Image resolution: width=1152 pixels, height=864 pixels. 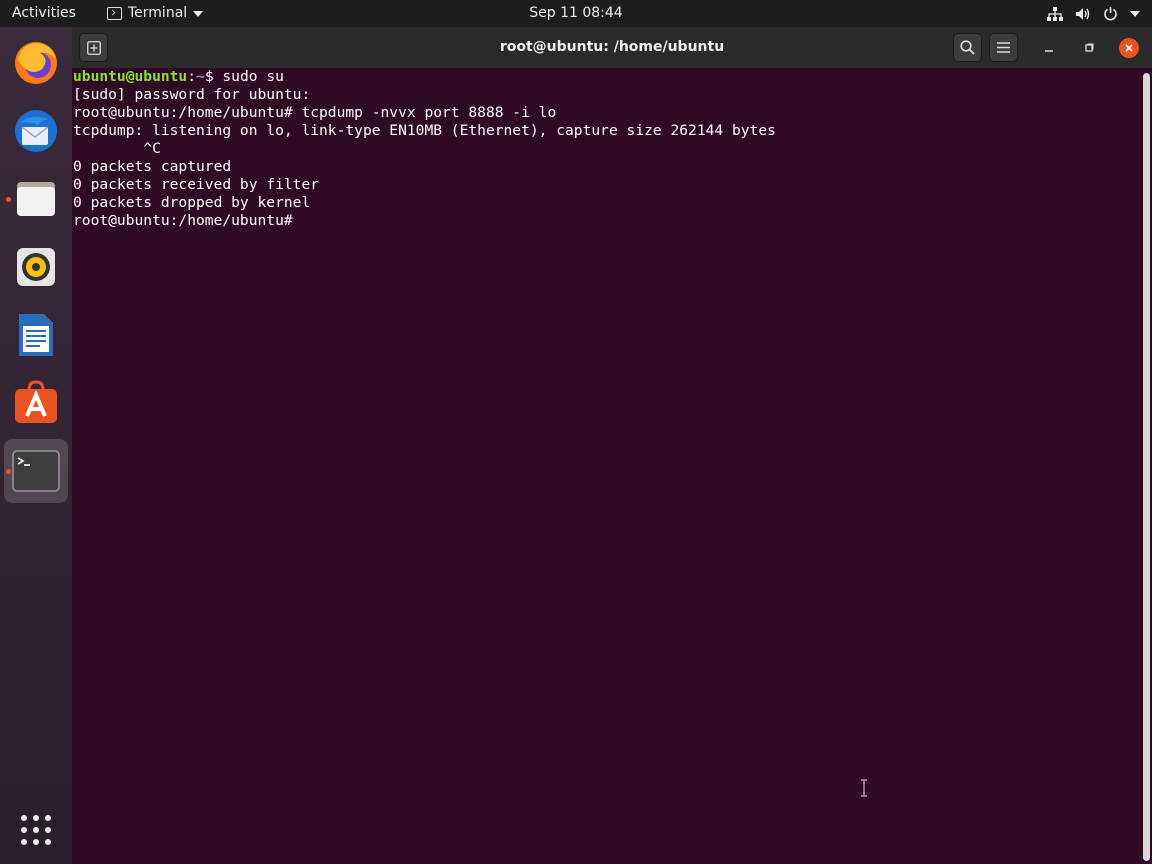 What do you see at coordinates (244, 76) in the screenshot?
I see `prompt-command: $ sudo su` at bounding box center [244, 76].